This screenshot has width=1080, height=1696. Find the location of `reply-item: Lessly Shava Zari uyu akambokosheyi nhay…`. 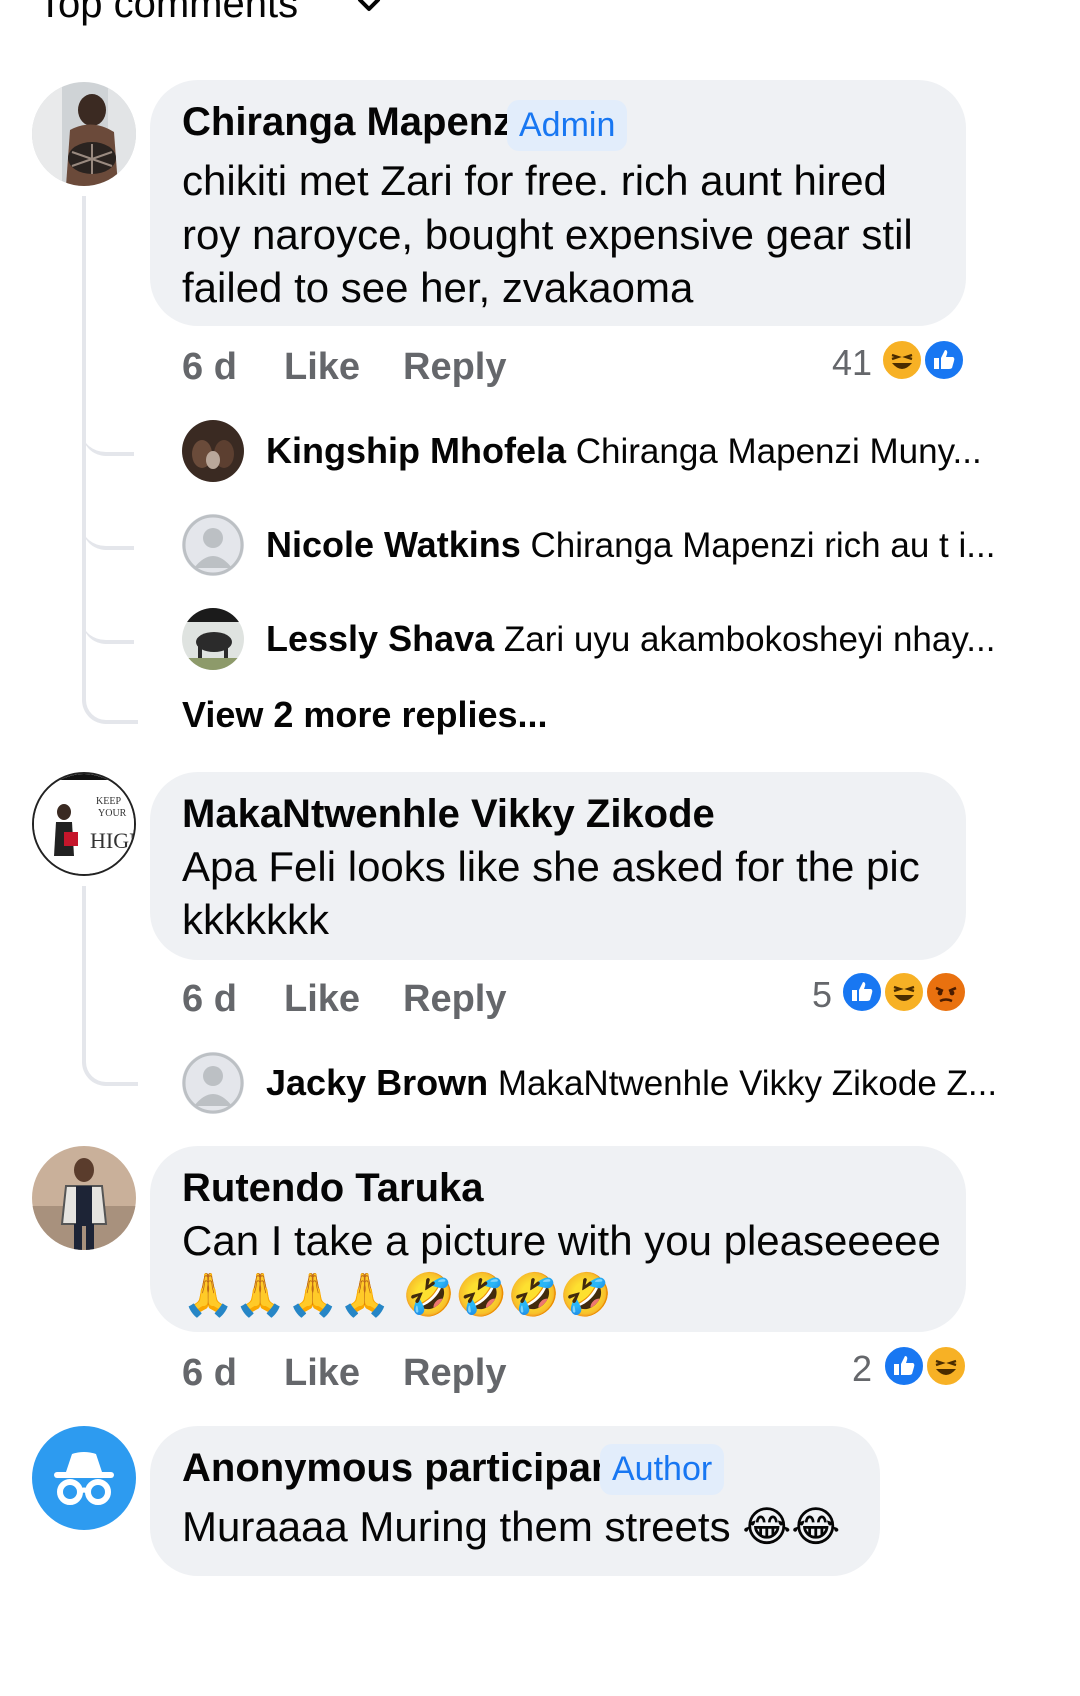

reply-item: Lessly Shava Zari uyu akambokosheyi nhay… is located at coordinates (630, 639).